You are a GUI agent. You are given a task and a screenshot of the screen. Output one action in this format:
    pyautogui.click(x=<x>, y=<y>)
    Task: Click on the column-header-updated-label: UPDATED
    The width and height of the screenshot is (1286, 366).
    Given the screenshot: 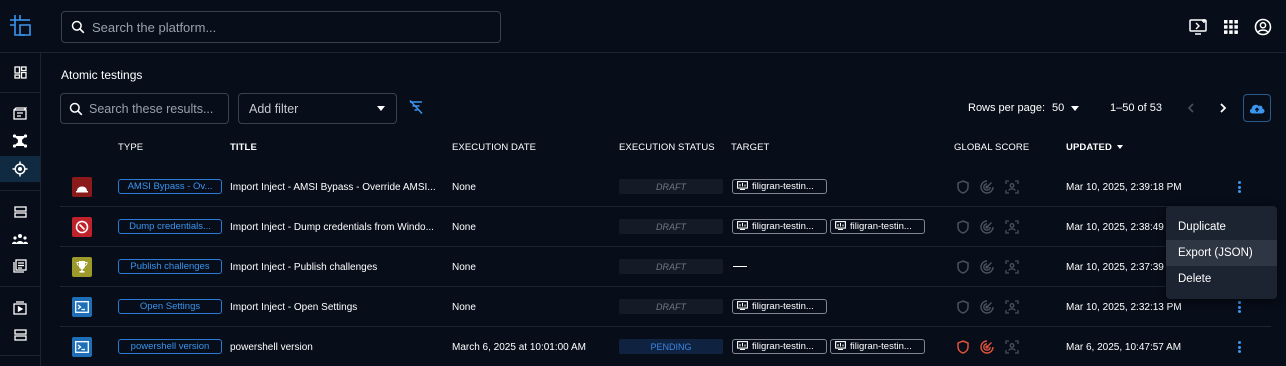 What is the action you would take?
    pyautogui.click(x=1089, y=147)
    